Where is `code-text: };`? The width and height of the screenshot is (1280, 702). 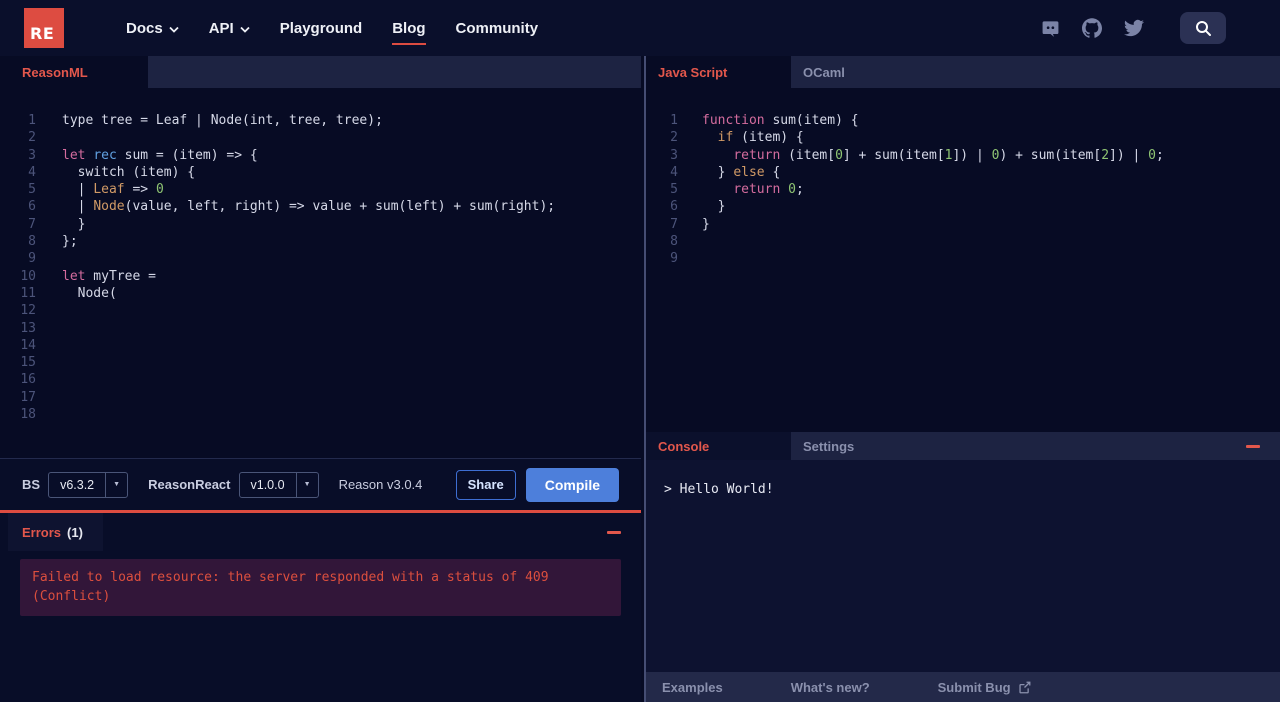 code-text: }; is located at coordinates (70, 242).